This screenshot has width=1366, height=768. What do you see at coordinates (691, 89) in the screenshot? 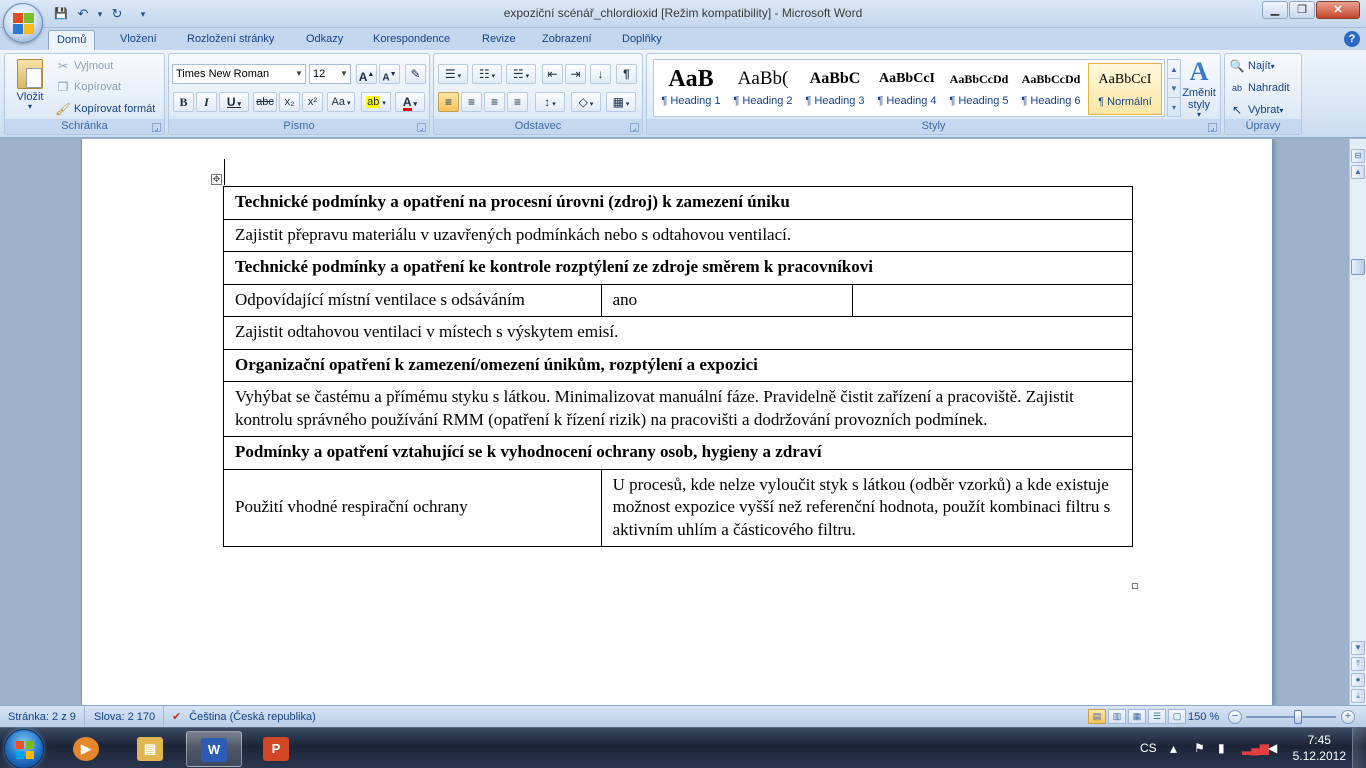
I see `style-heading-1: AaB ¶ Heading 1` at bounding box center [691, 89].